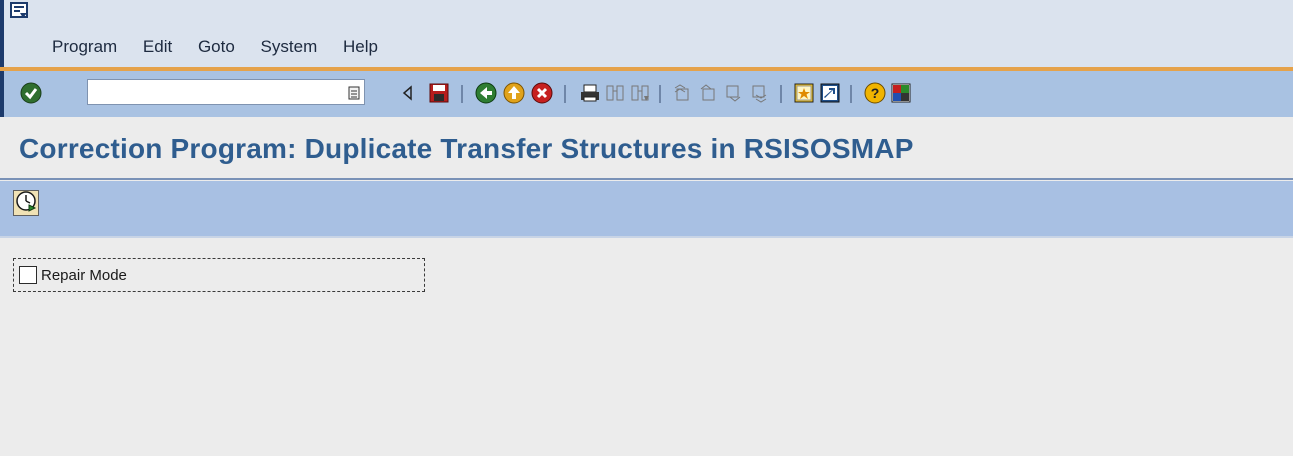 The width and height of the screenshot is (1293, 456). I want to click on back-arrow-icon, so click(408, 93).